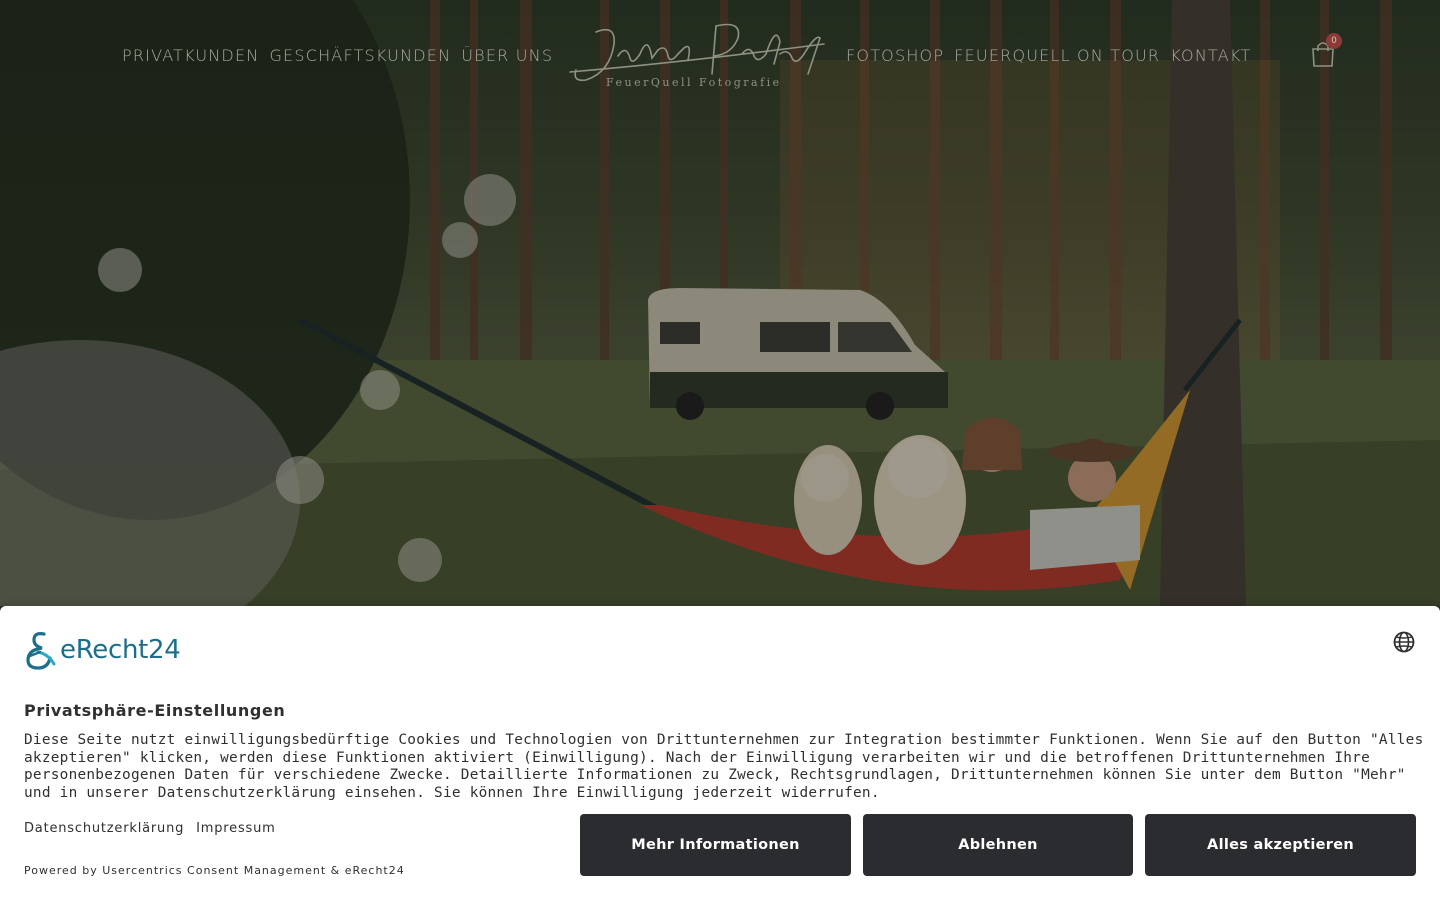 This screenshot has height=900, width=1440. What do you see at coordinates (694, 82) in the screenshot?
I see `logo-subtitle: FeuerQuell Fotografie` at bounding box center [694, 82].